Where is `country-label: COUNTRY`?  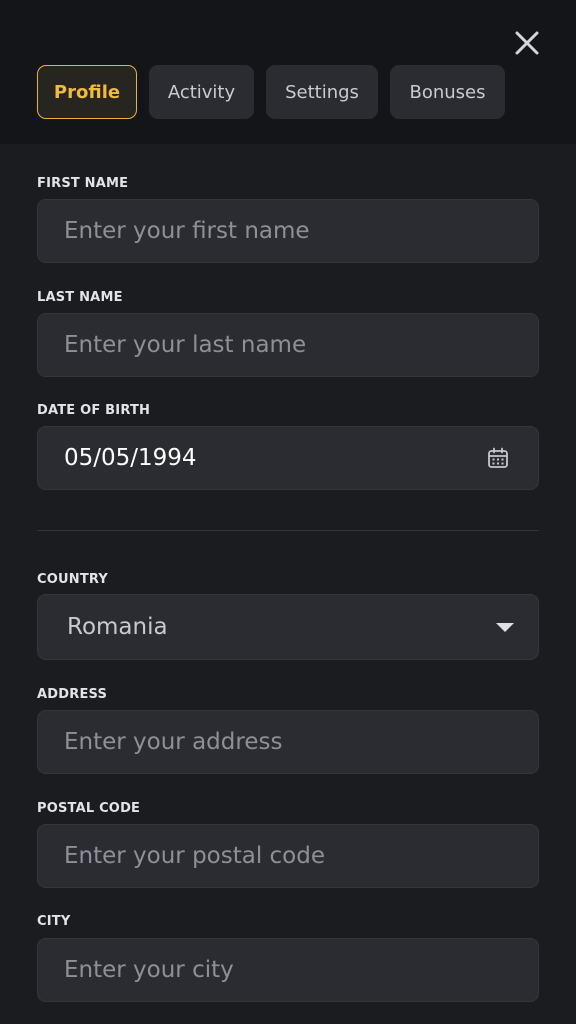 country-label: COUNTRY is located at coordinates (73, 579).